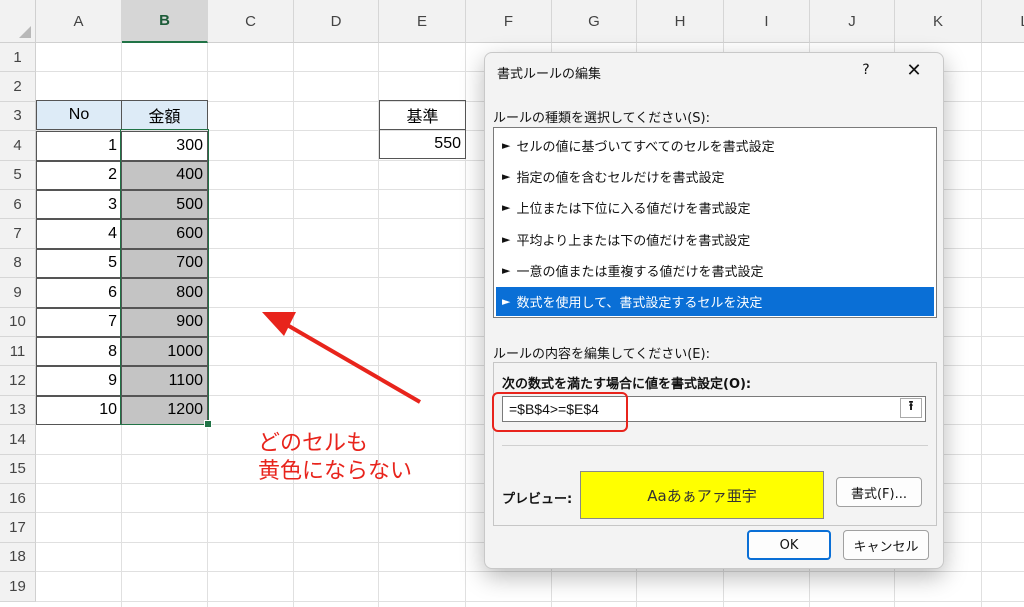 This screenshot has height=607, width=1024. Describe the element at coordinates (702, 495) in the screenshot. I see `preview-box: Aaあぁアァ亜宇` at that location.